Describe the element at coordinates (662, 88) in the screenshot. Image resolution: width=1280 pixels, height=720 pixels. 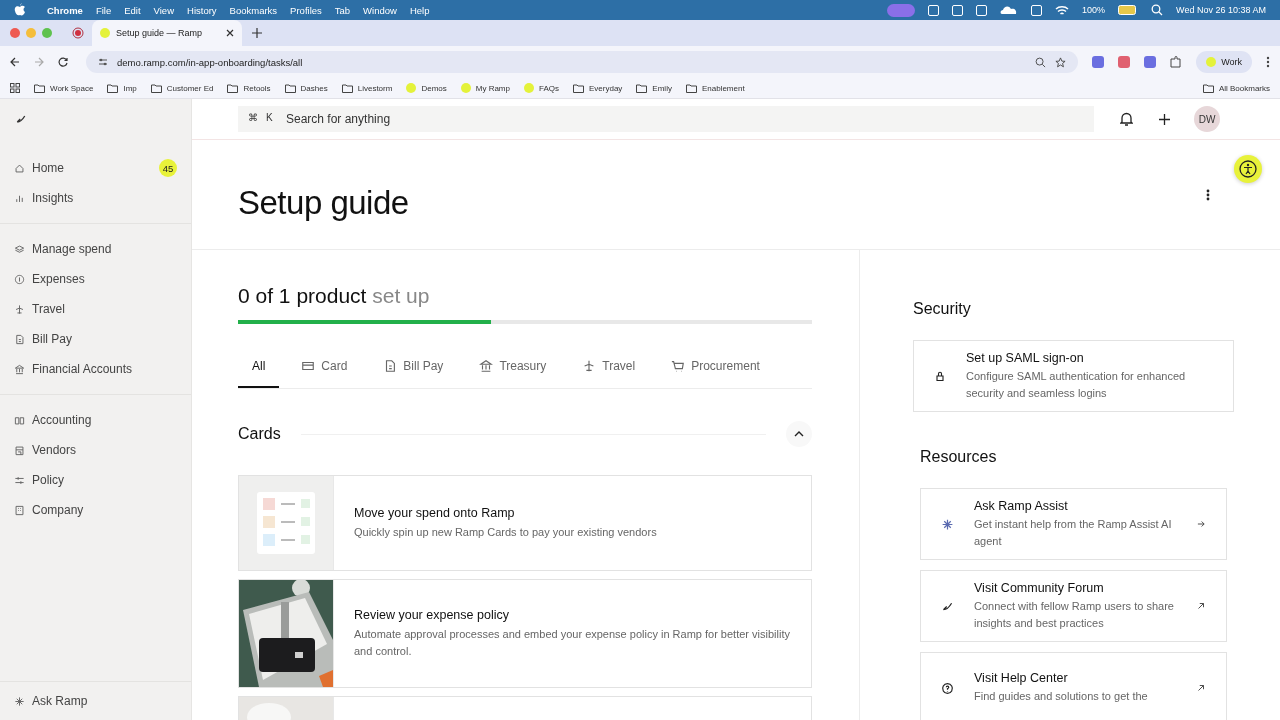
I see `bookmark: Emily` at that location.